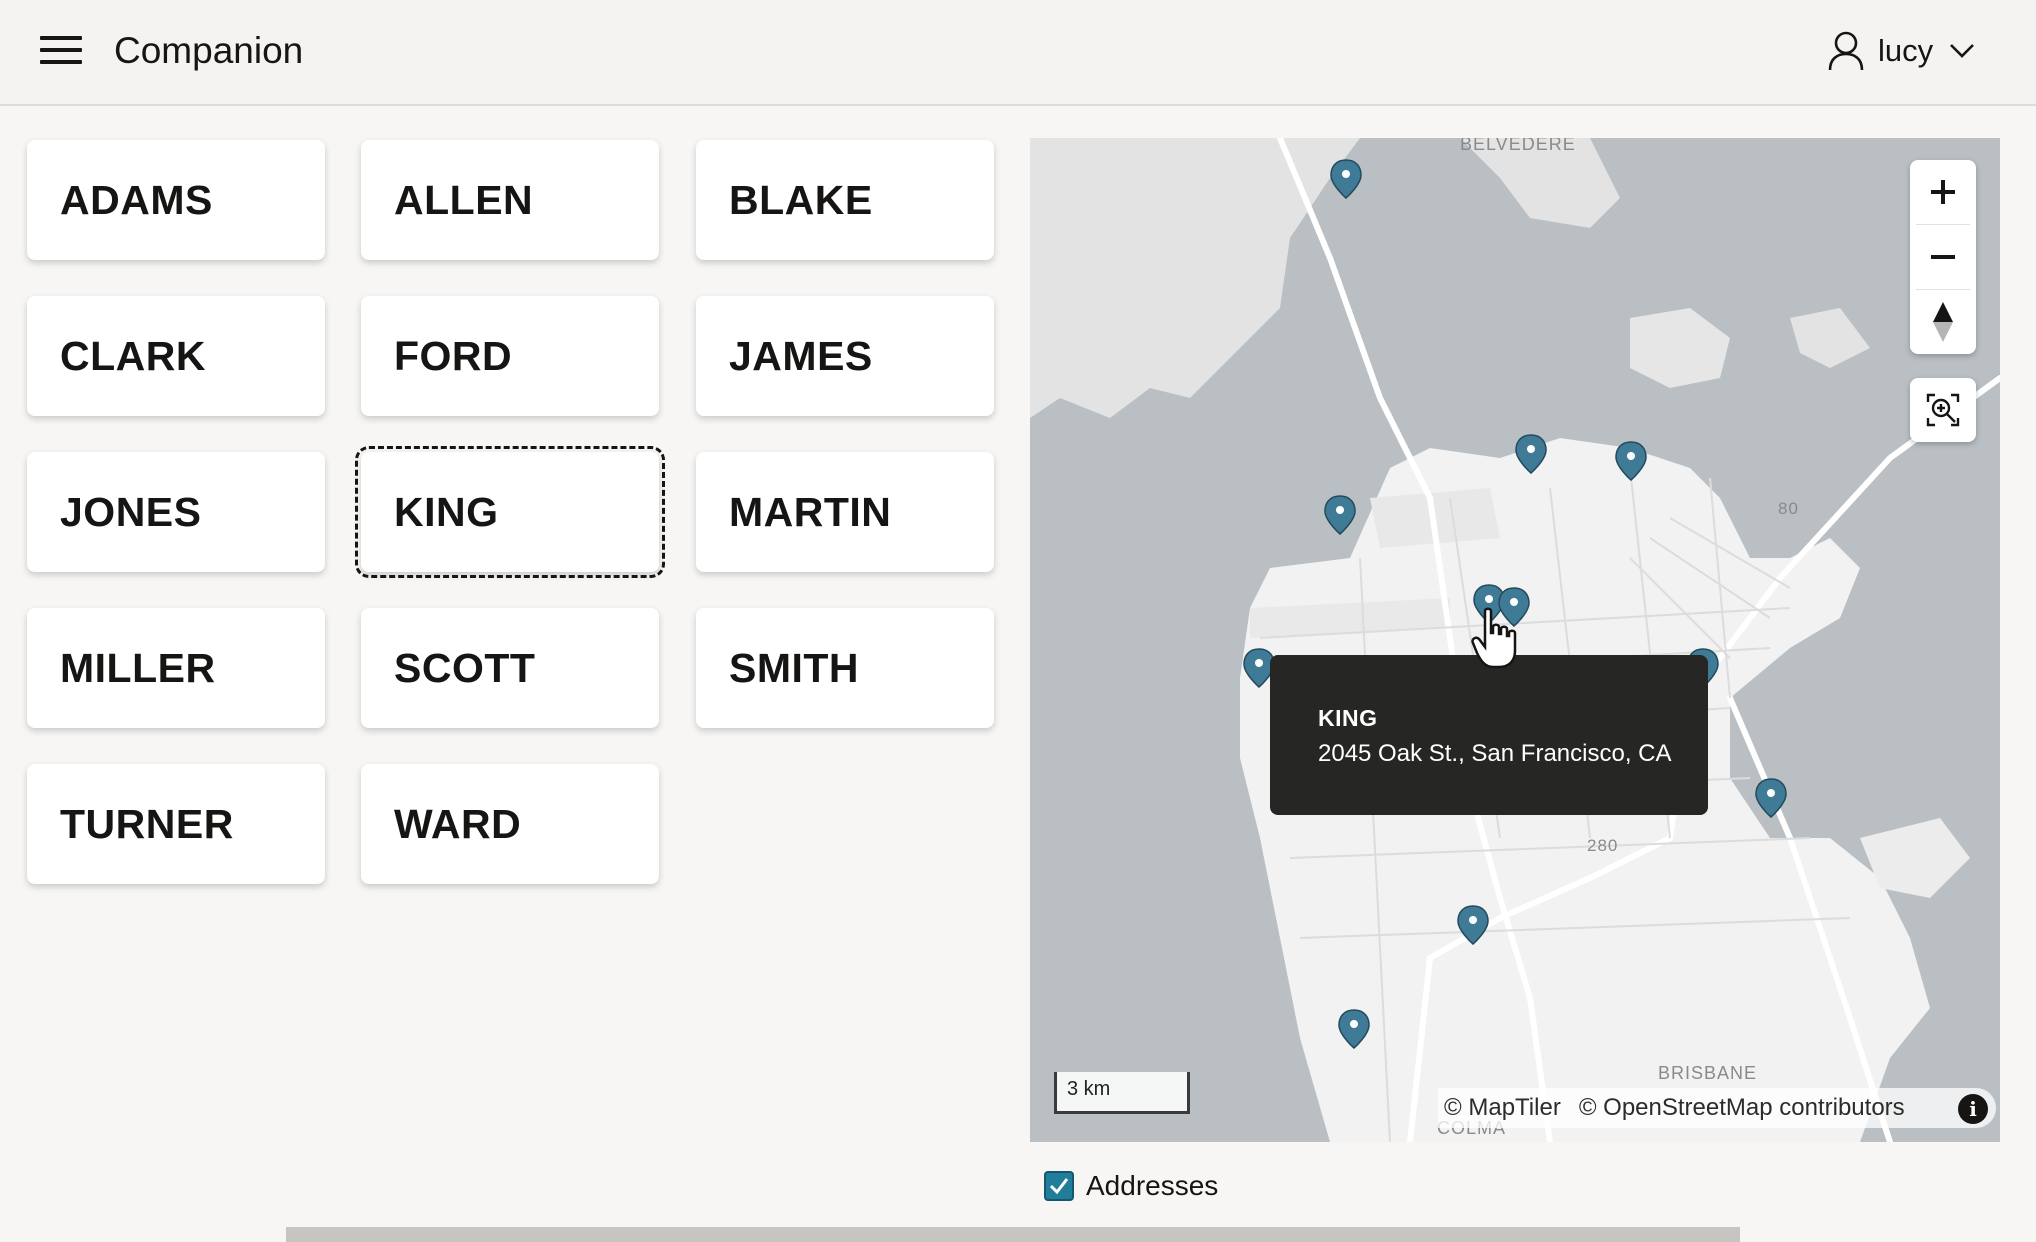 This screenshot has height=1242, width=2036. I want to click on attribution-openstreetmap: © OpenStreetMap contributors, so click(1742, 1108).